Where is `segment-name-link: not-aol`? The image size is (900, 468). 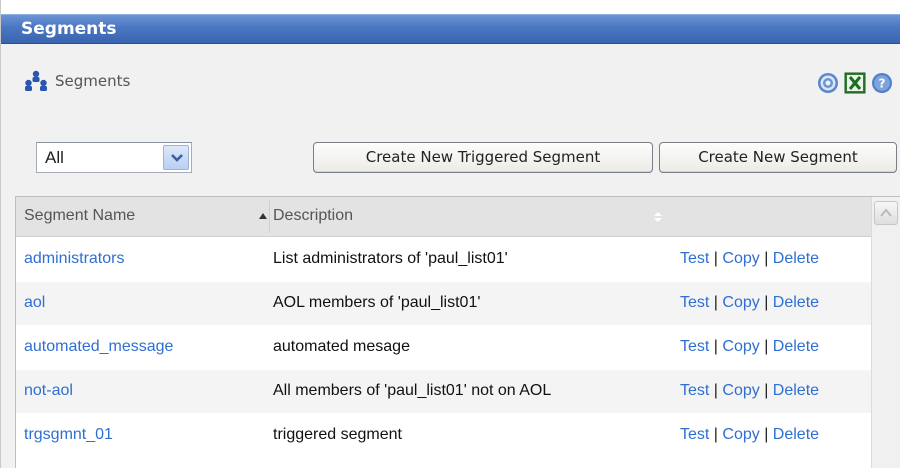 segment-name-link: not-aol is located at coordinates (48, 391).